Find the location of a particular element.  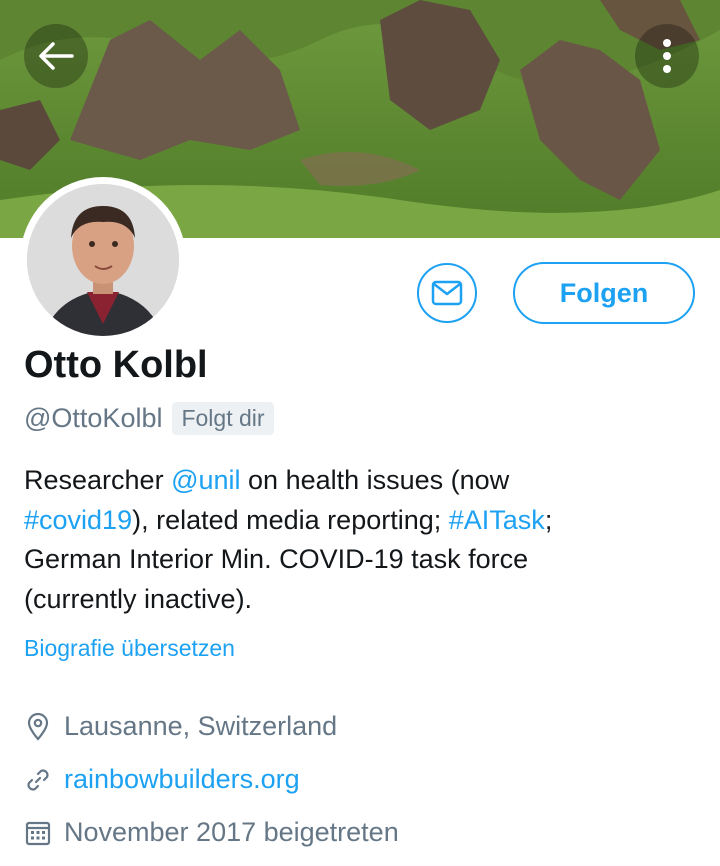

joined-text: November 2017 beigetreten is located at coordinates (231, 832).